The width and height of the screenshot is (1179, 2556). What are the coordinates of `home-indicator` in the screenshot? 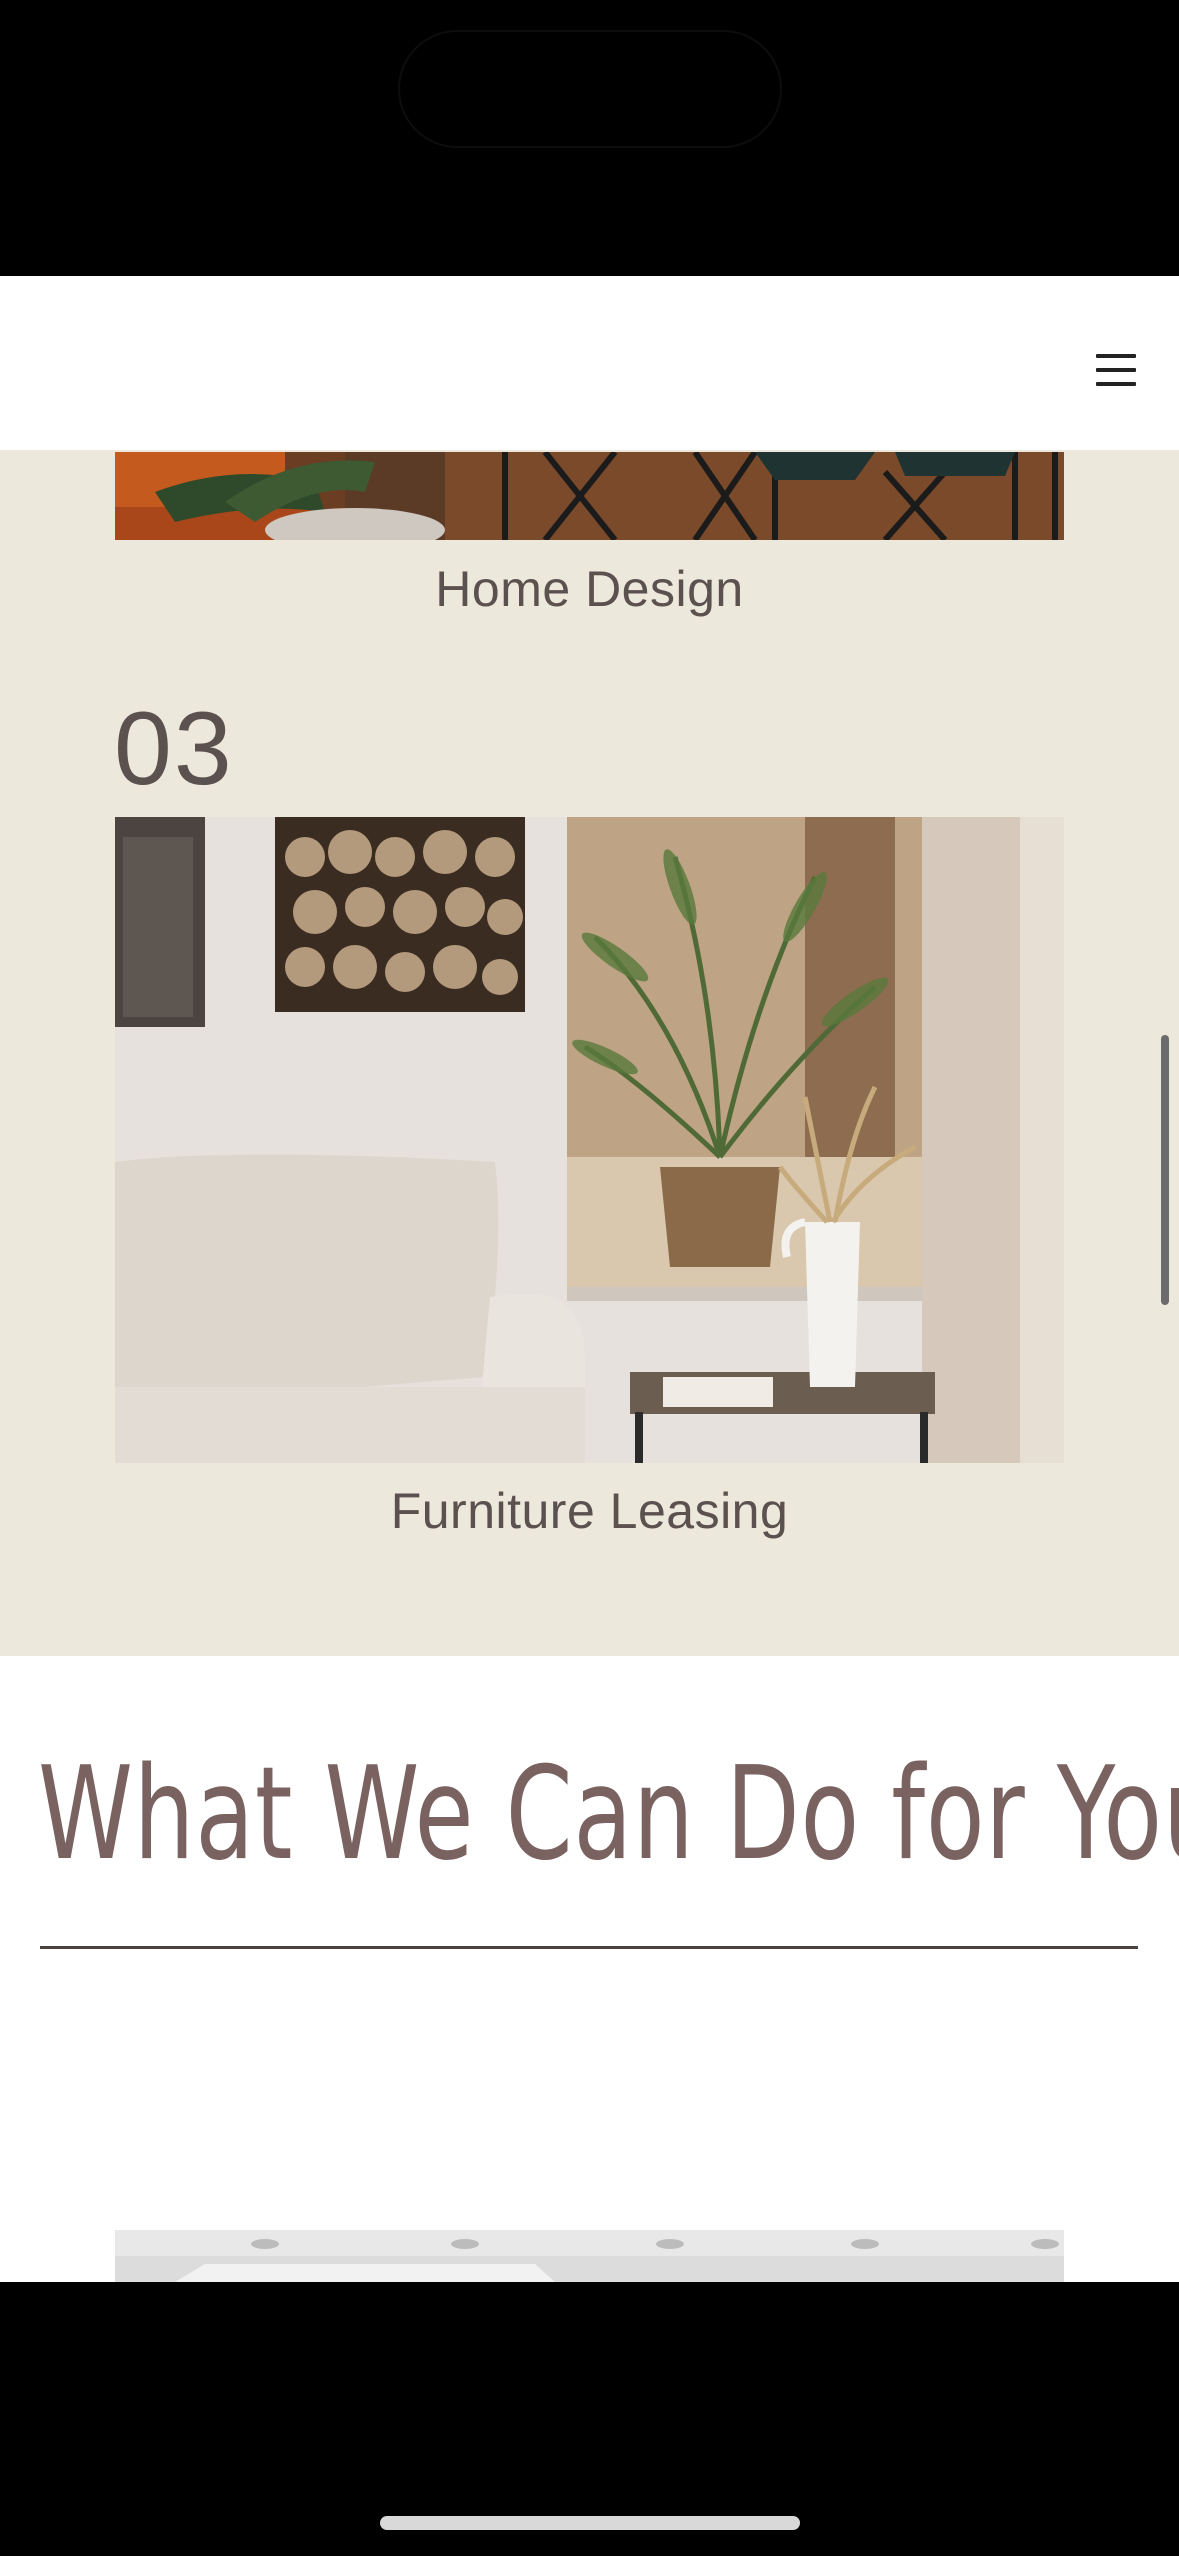 It's located at (590, 2523).